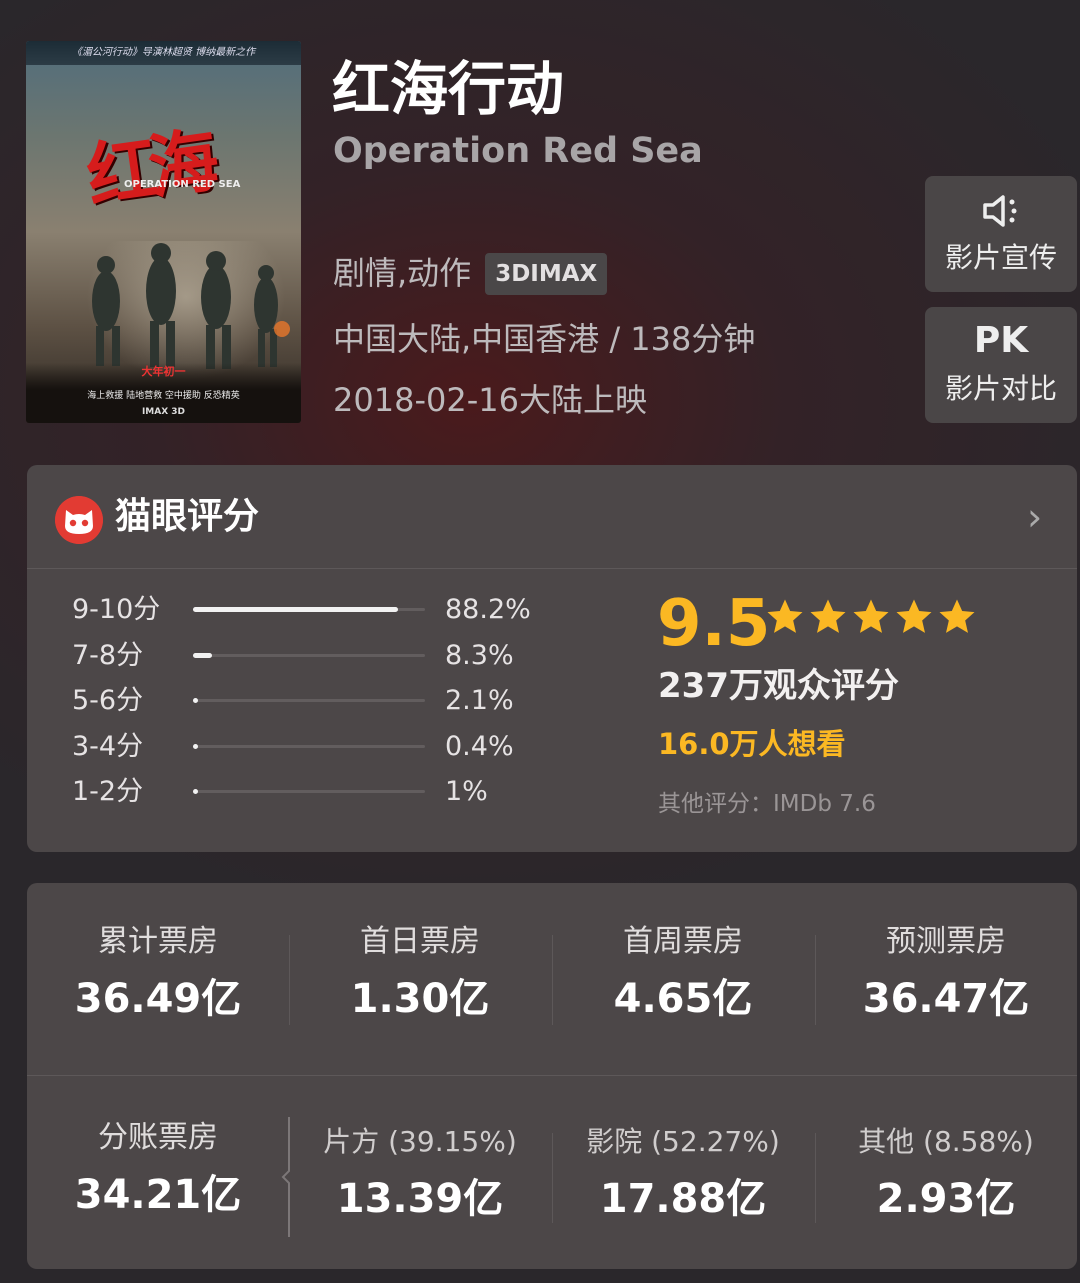 This screenshot has width=1080, height=1283. Describe the element at coordinates (158, 1195) in the screenshot. I see `boxoffice-split-value: 34.21亿` at that location.